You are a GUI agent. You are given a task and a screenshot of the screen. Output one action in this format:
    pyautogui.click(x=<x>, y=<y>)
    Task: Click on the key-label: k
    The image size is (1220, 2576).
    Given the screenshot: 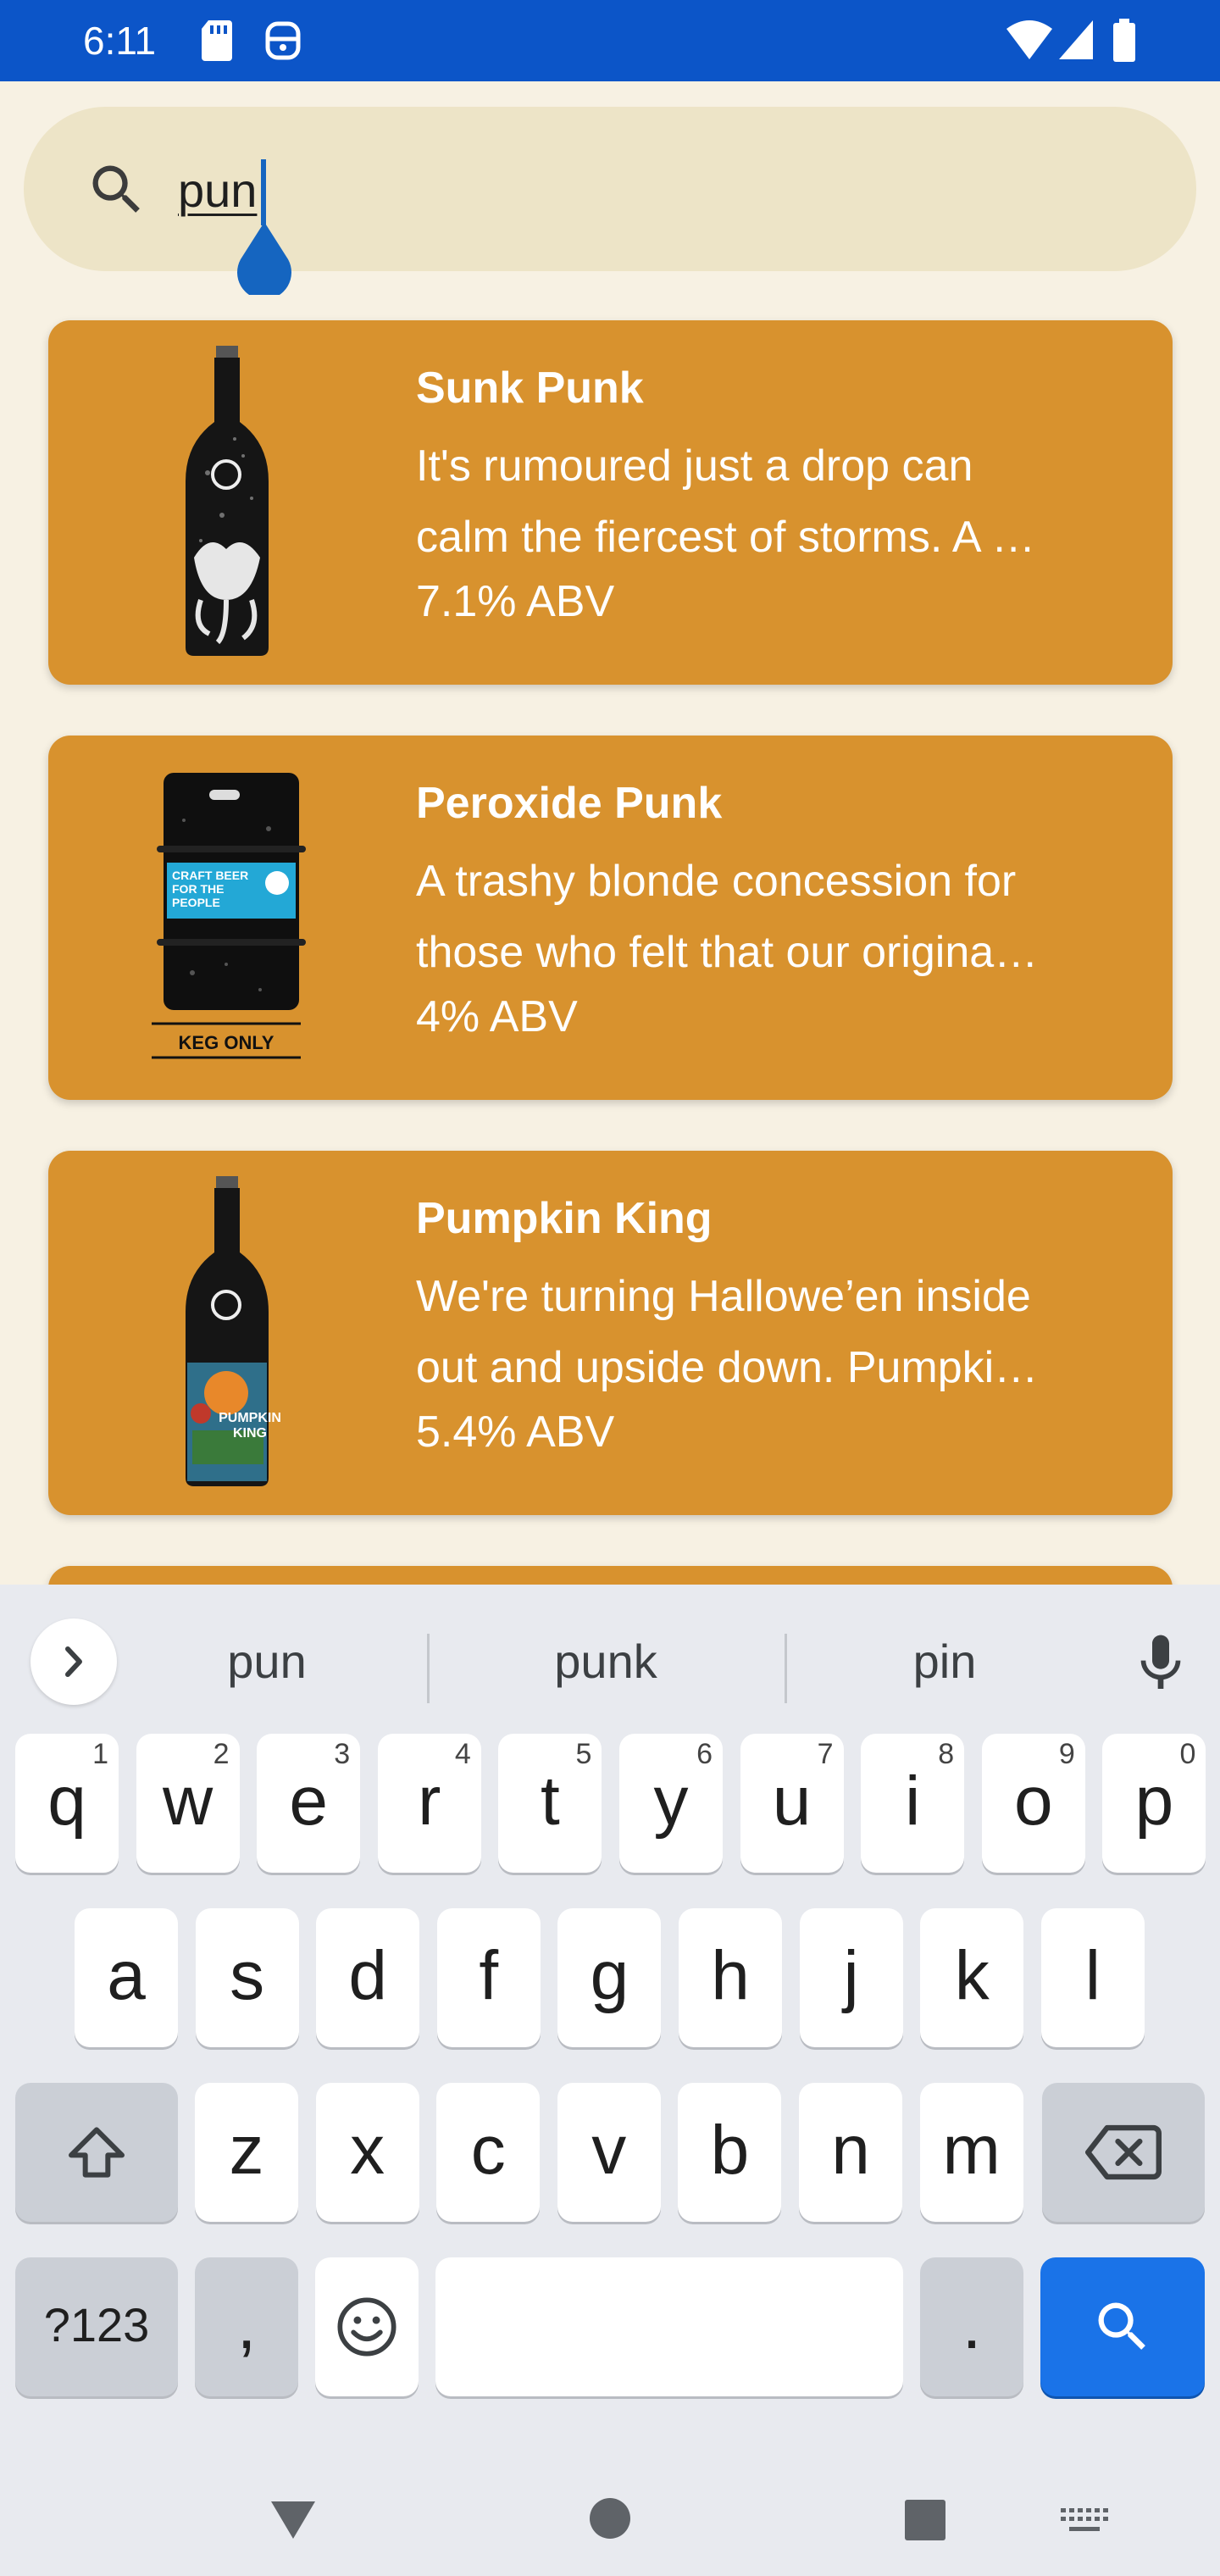 What is the action you would take?
    pyautogui.click(x=972, y=1975)
    